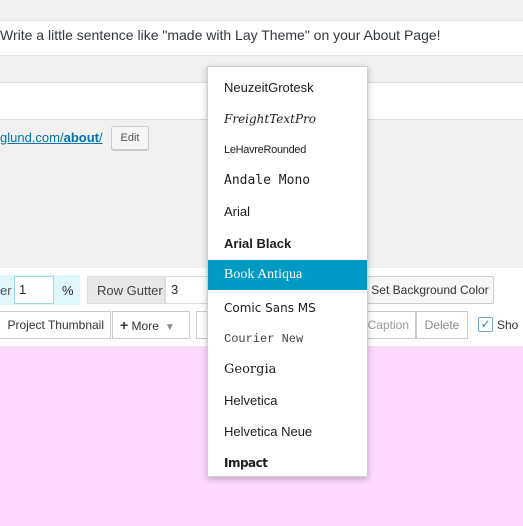 The height and width of the screenshot is (526, 523). Describe the element at coordinates (287, 308) in the screenshot. I see `font-option-comic-sans-ms: Comic Sans MS` at that location.